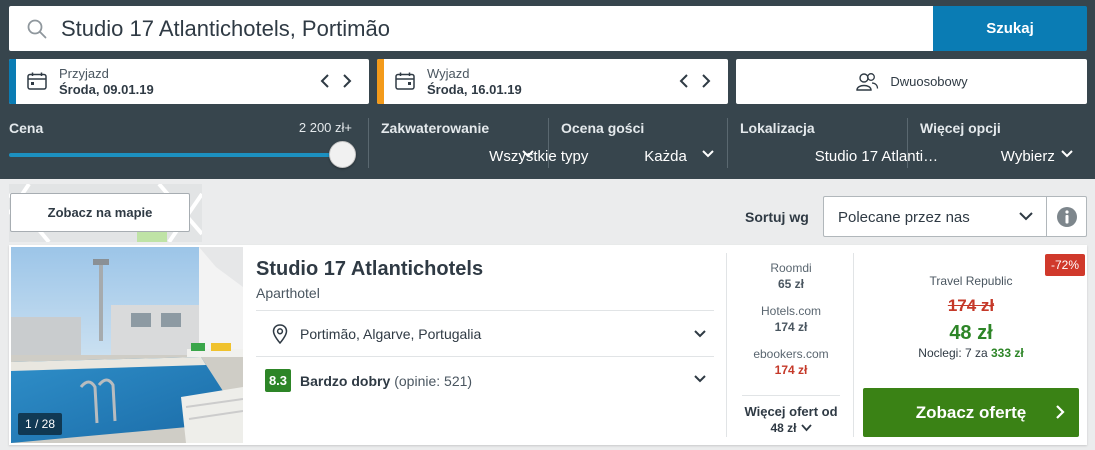 Image resolution: width=1095 pixels, height=450 pixels. I want to click on show-on-map-button: Zobacz na mapie, so click(100, 212).